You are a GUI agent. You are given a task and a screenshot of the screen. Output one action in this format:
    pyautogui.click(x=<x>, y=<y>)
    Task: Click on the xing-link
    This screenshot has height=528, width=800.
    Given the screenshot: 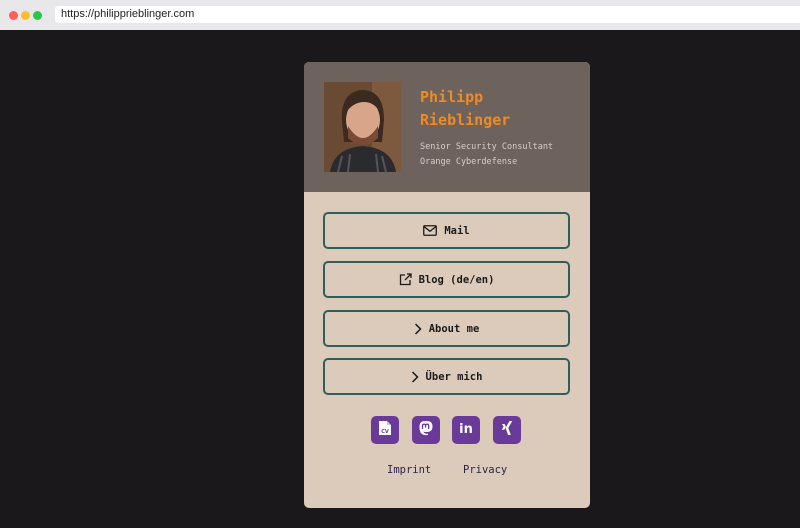 What is the action you would take?
    pyautogui.click(x=507, y=430)
    